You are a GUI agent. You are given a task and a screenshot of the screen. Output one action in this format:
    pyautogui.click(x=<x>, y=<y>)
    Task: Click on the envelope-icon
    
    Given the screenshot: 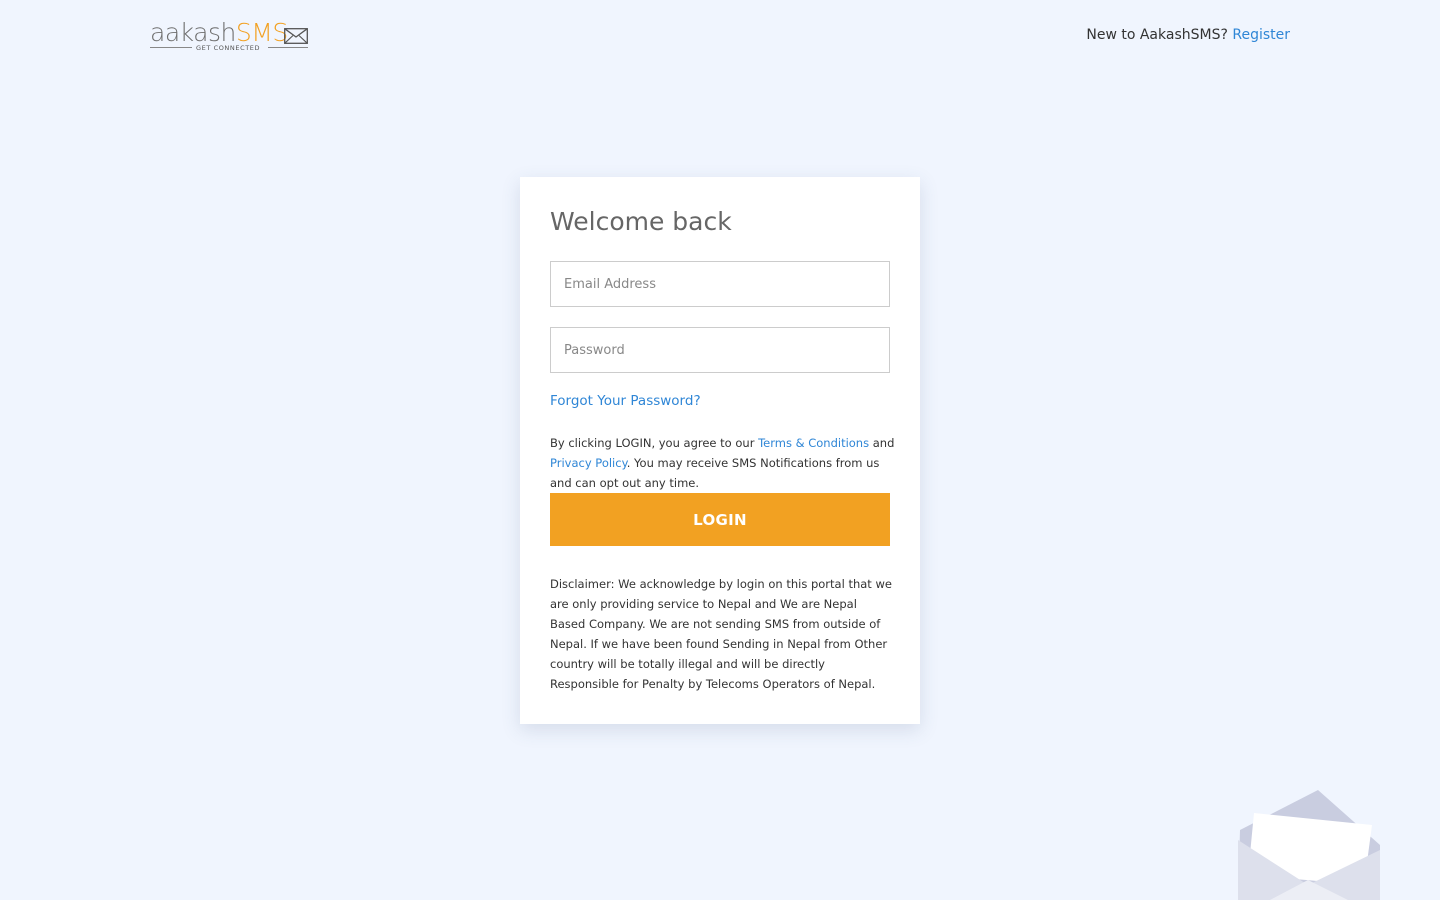 What is the action you would take?
    pyautogui.click(x=296, y=36)
    